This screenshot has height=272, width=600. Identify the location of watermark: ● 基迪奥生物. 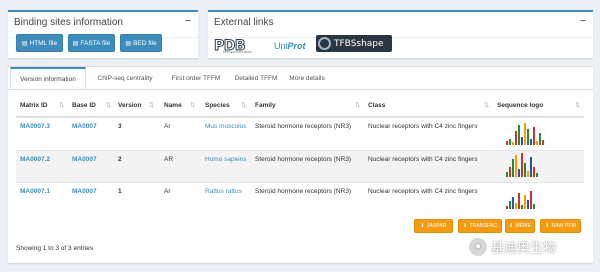
(512, 246).